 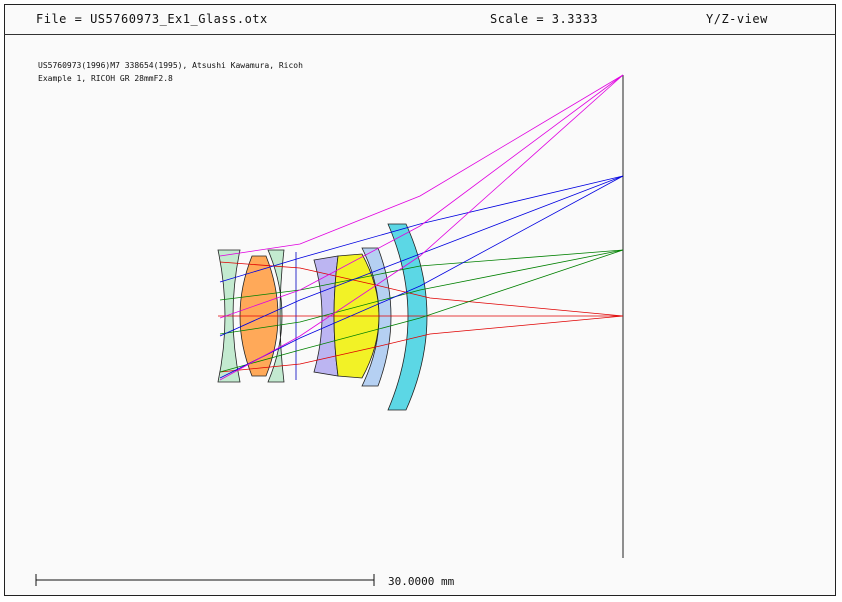 I want to click on ray-field3-upper, so click(x=421, y=165).